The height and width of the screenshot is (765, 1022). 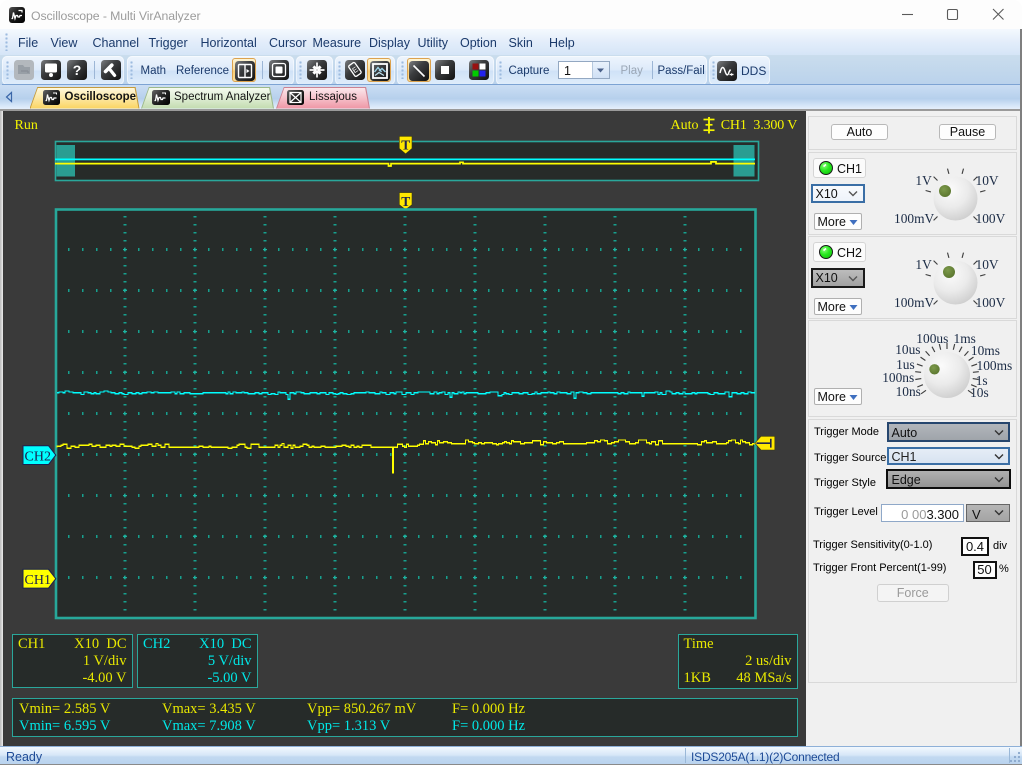 What do you see at coordinates (38, 580) in the screenshot?
I see `svg-text: CH1` at bounding box center [38, 580].